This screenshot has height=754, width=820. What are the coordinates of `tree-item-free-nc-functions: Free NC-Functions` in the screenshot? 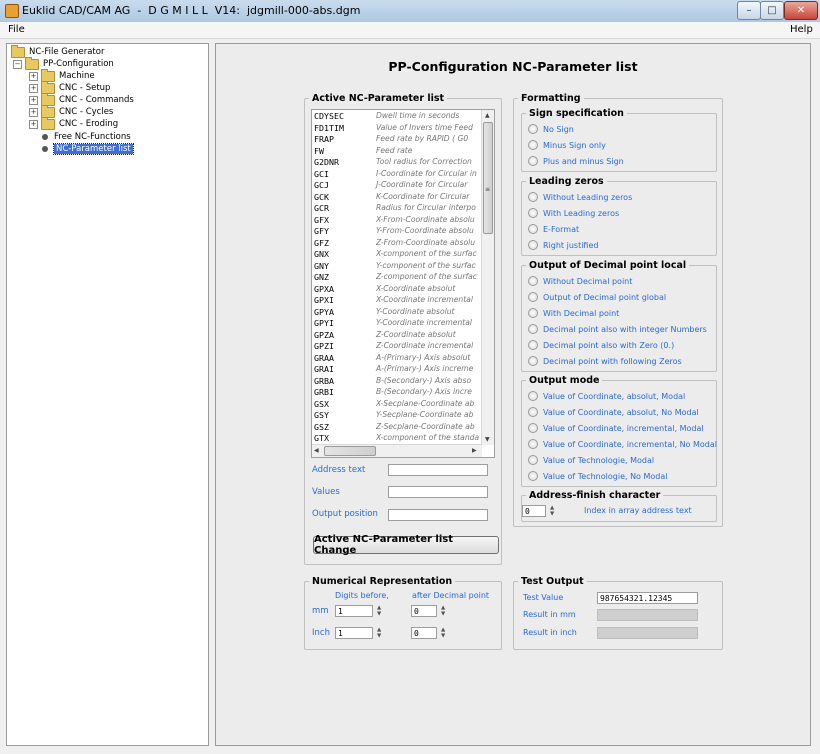 It's located at (85, 137).